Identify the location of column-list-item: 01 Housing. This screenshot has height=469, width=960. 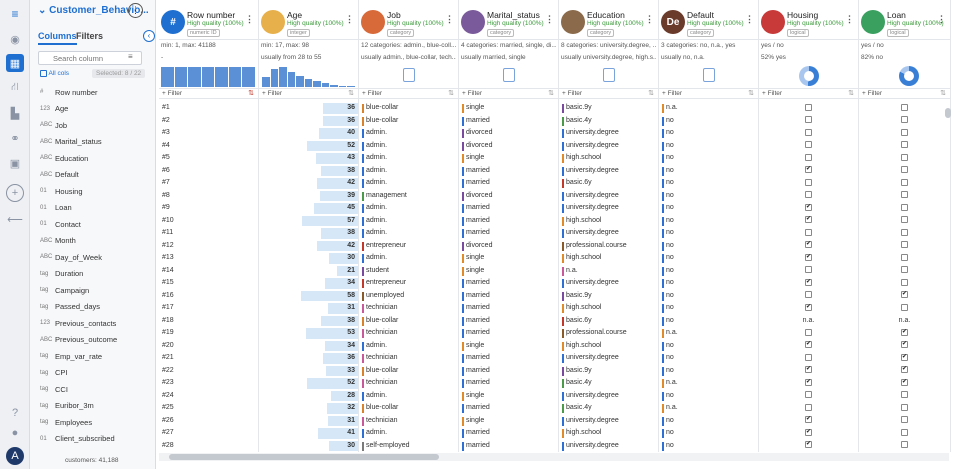
(96, 191).